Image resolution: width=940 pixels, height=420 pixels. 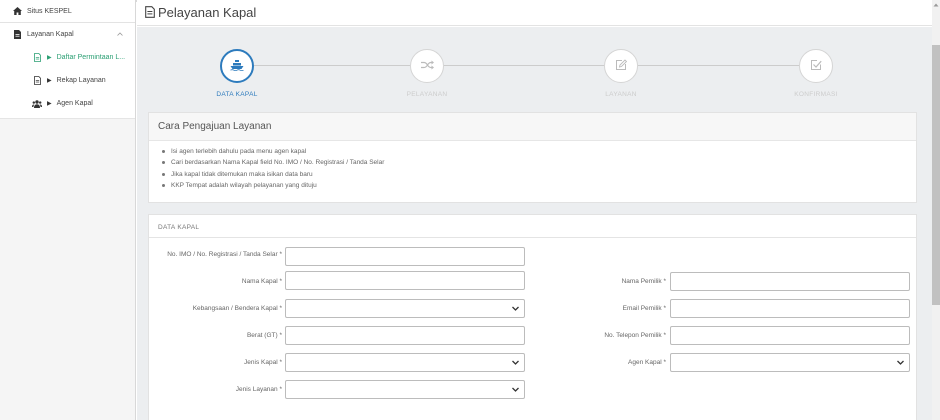 I want to click on imo-input, so click(x=405, y=256).